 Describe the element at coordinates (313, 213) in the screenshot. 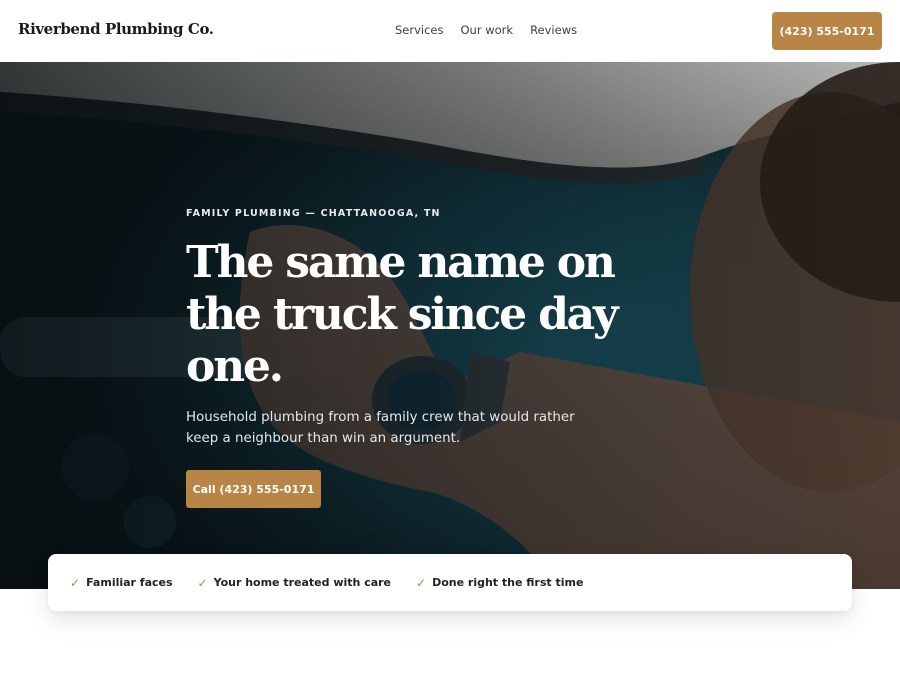

I see `hero-eyebrow: FAMILY PLUMBING — CHATTANOOGA, TN` at that location.